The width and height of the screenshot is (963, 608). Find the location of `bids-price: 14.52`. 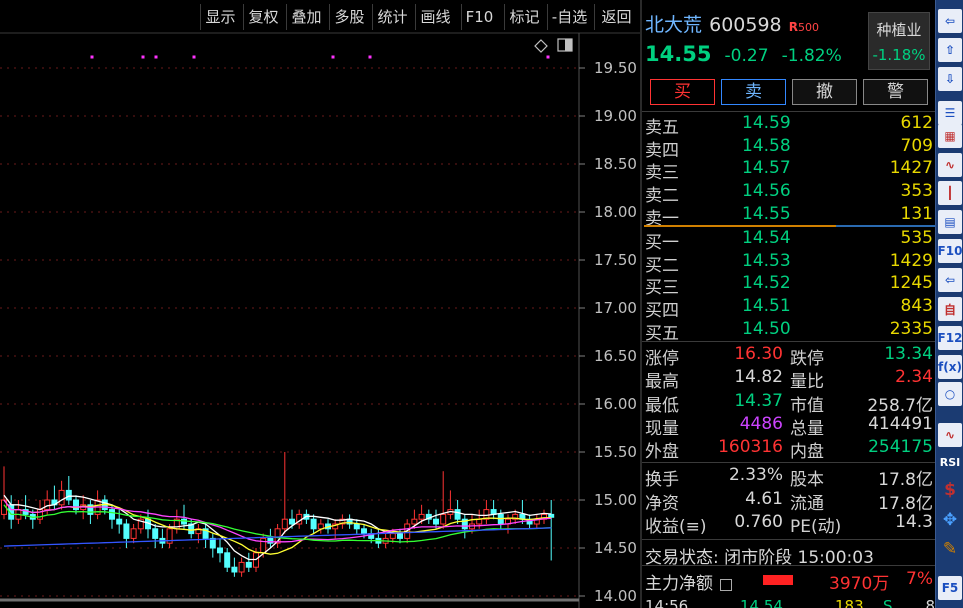

bids-price: 14.52 is located at coordinates (766, 283).